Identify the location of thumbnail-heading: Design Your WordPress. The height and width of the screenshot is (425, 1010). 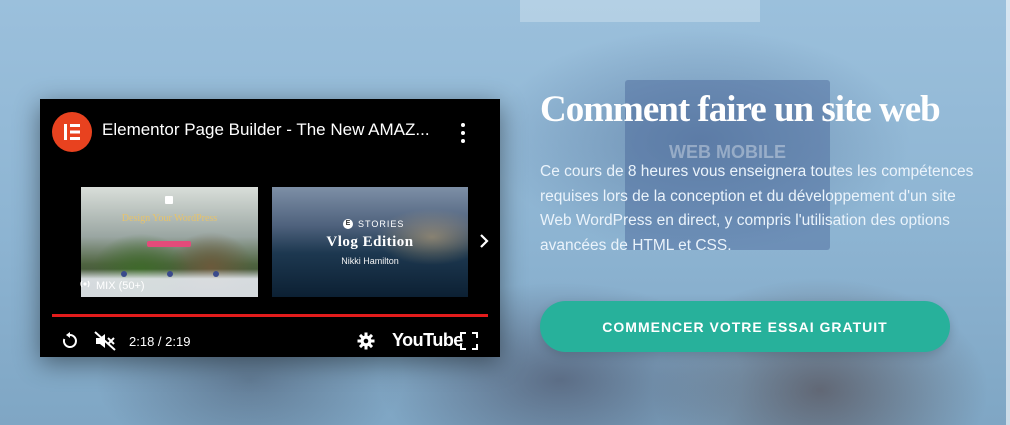
(169, 218).